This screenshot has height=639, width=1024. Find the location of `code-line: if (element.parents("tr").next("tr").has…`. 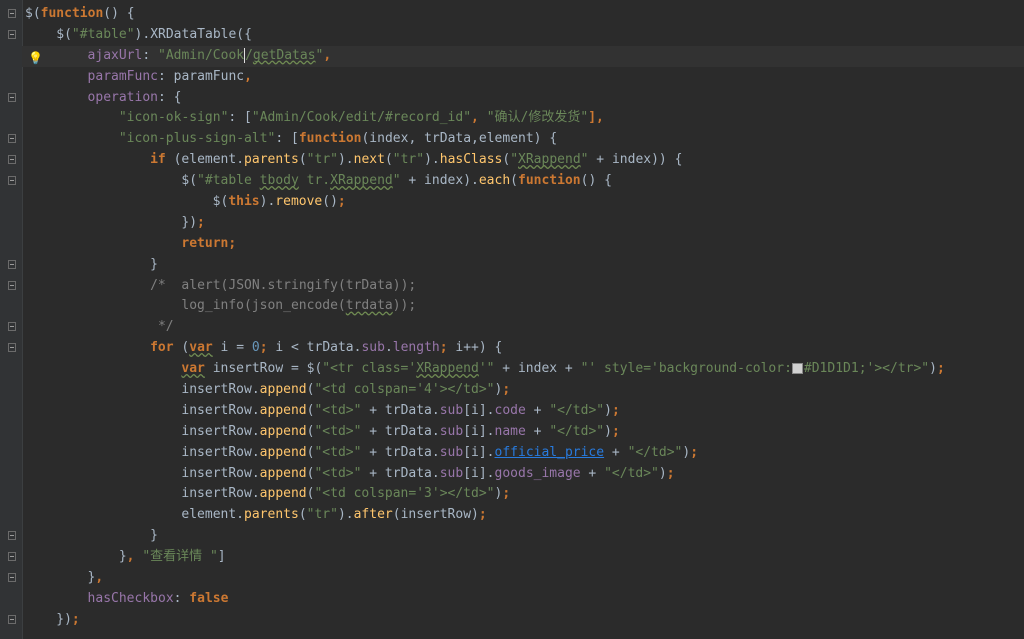

code-line: if (element.parents("tr").next("tr").has… is located at coordinates (516, 160).